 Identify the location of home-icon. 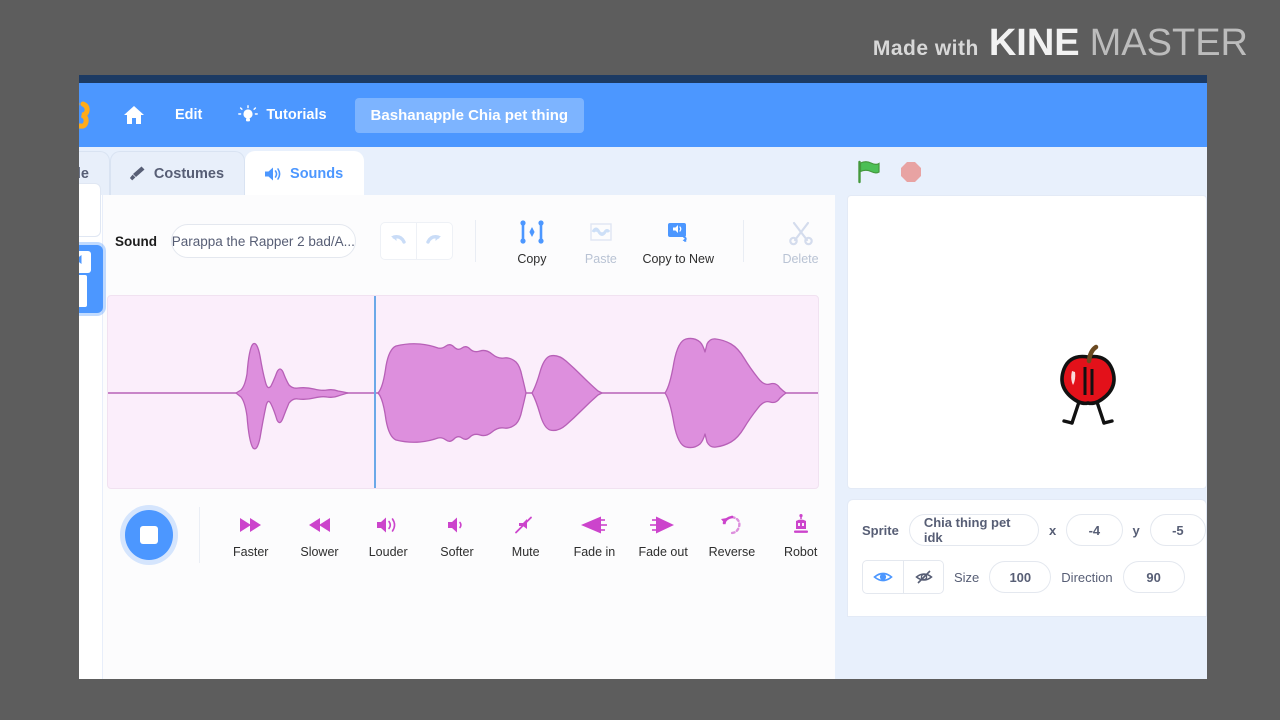
(134, 115).